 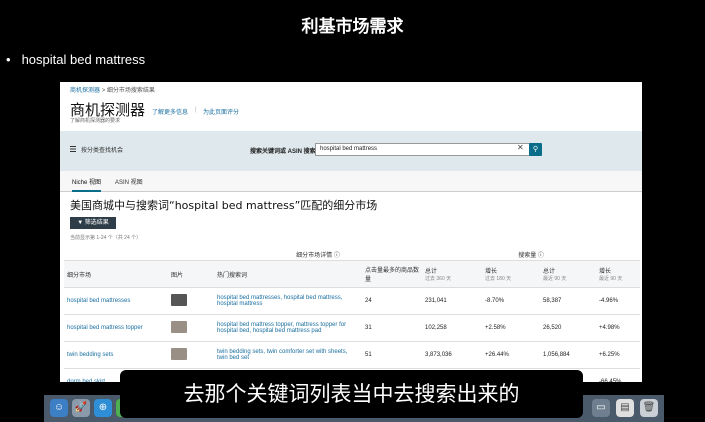 I want to click on search-button: ⚲, so click(x=535, y=149).